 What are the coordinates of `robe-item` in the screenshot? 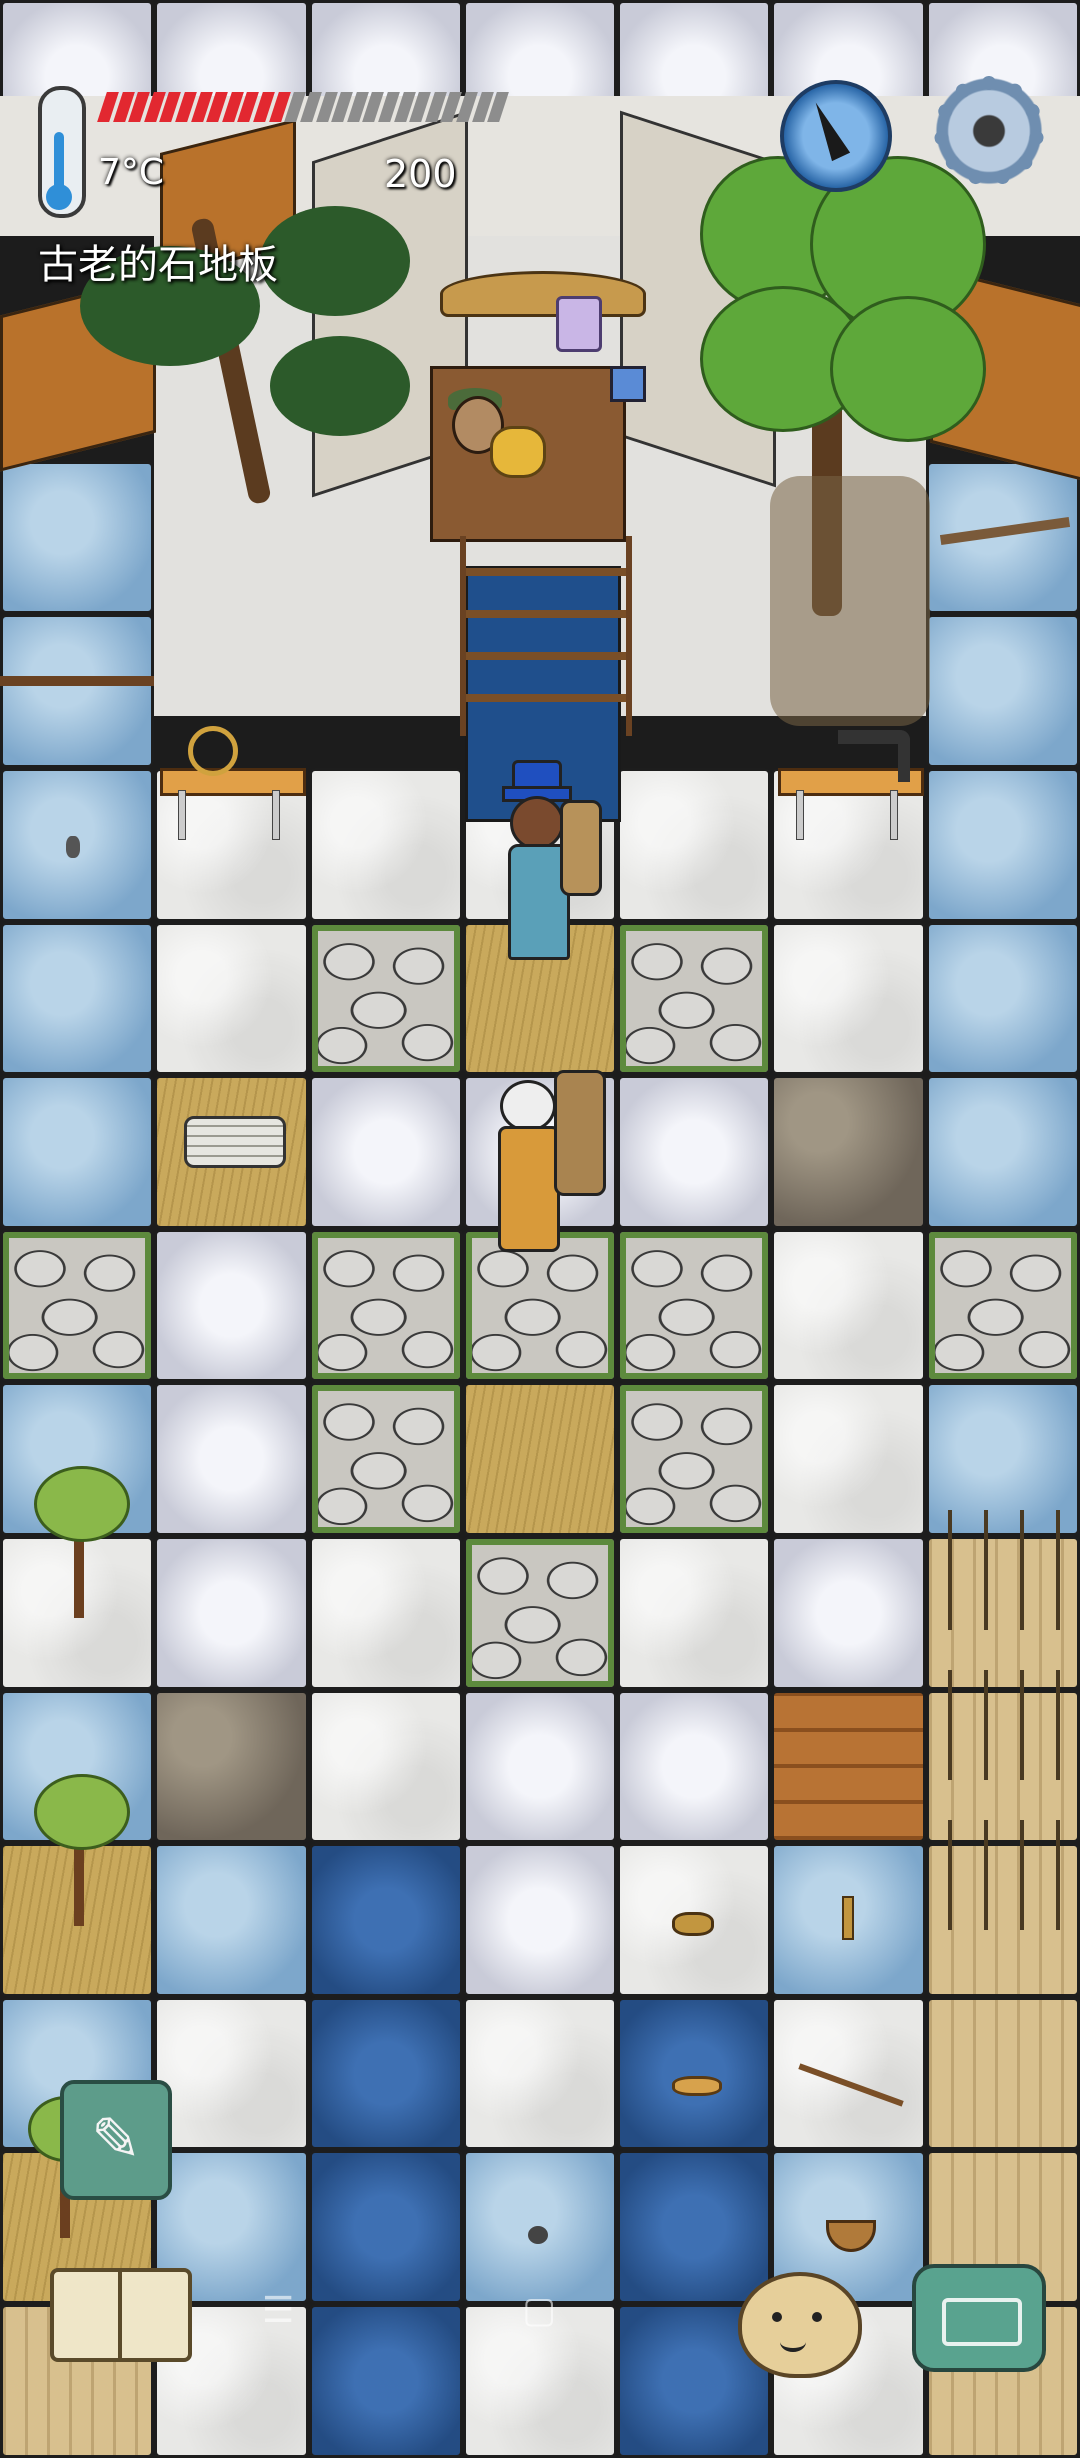 It's located at (579, 324).